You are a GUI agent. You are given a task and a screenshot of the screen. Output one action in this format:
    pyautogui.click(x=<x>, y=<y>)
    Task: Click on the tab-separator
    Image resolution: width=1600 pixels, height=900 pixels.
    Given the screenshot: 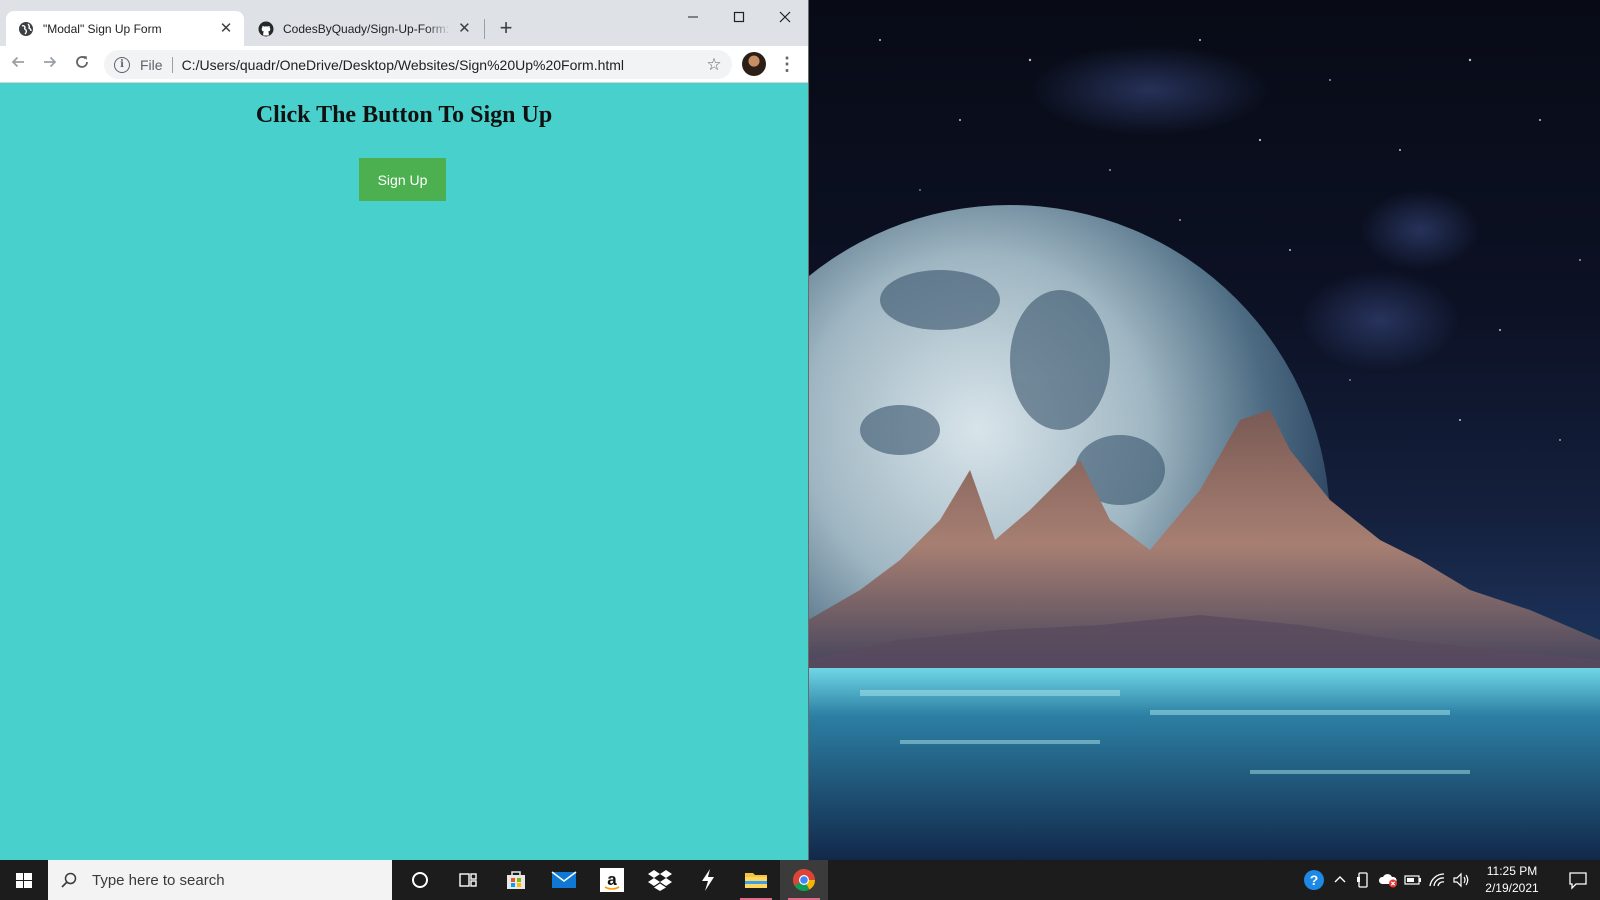 What is the action you would take?
    pyautogui.click(x=484, y=29)
    